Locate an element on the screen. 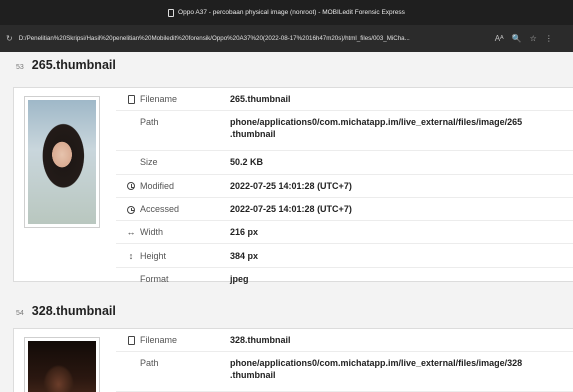  item-header: 53 265.thumbnail is located at coordinates (66, 65).